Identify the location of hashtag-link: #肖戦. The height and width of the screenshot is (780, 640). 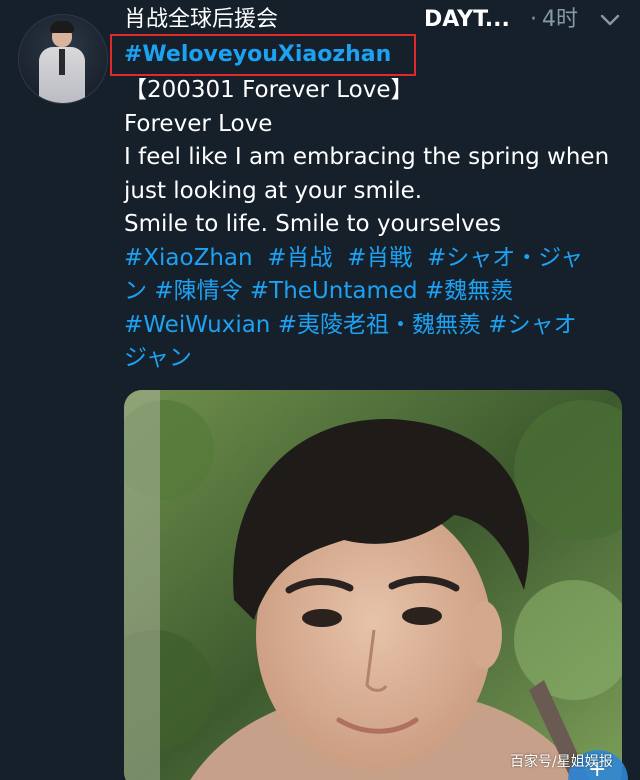
(379, 258).